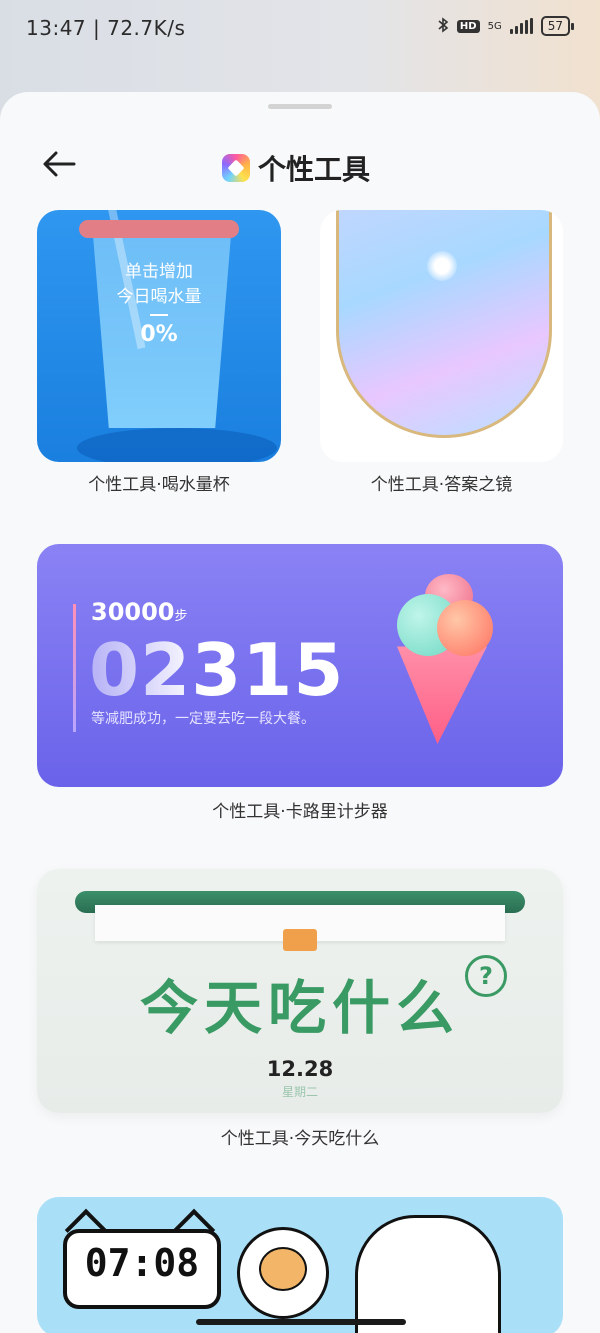 The height and width of the screenshot is (1333, 600). What do you see at coordinates (443, 26) in the screenshot?
I see `bluetooth-icon` at bounding box center [443, 26].